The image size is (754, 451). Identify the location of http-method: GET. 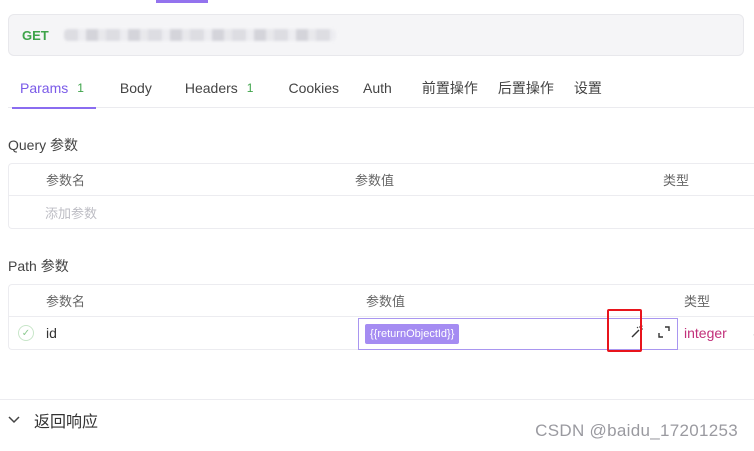
(43, 35).